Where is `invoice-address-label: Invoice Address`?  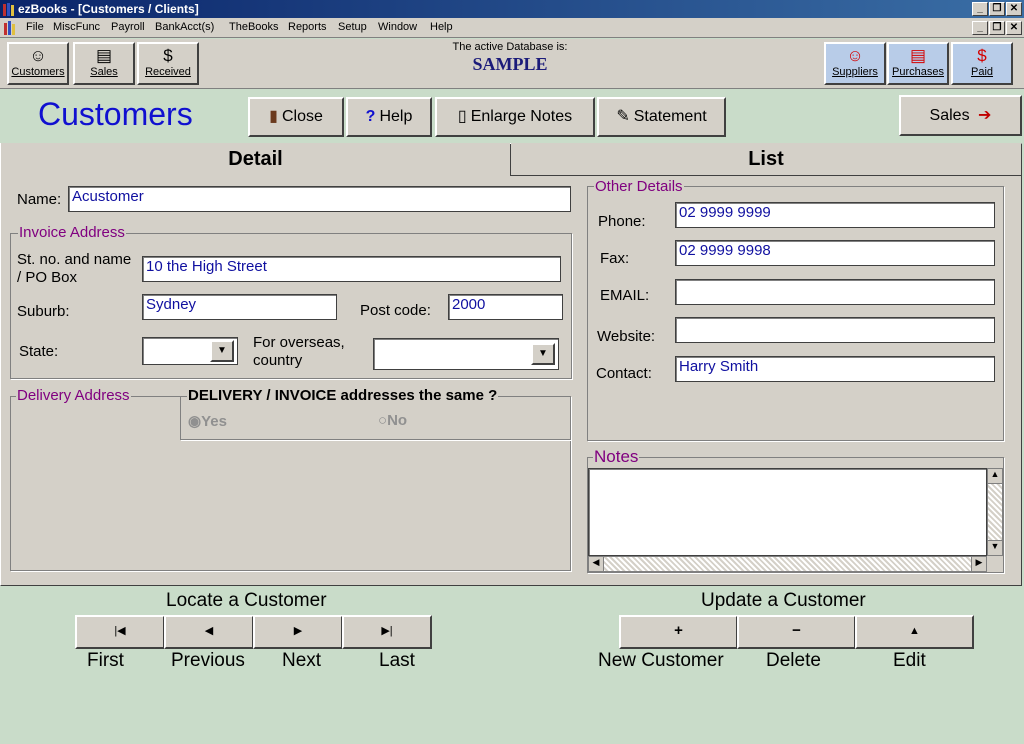
invoice-address-label: Invoice Address is located at coordinates (72, 232).